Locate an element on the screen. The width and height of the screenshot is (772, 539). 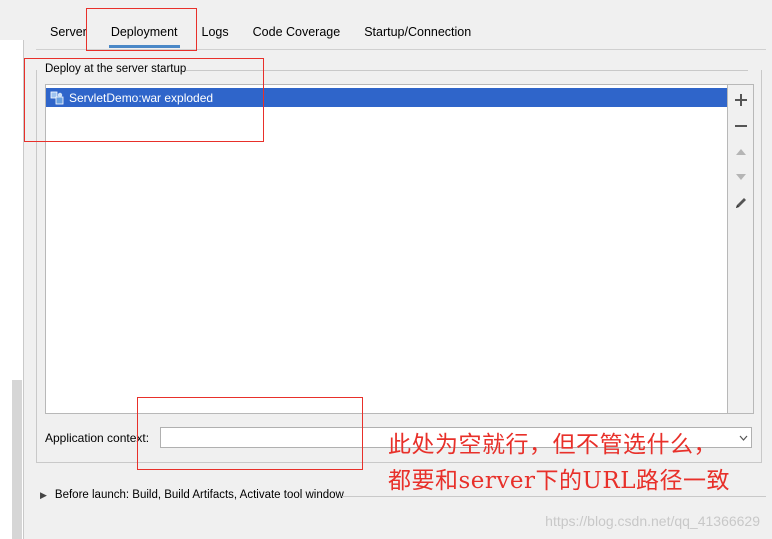
expand-arrow-icon: ▶ is located at coordinates (43, 494).